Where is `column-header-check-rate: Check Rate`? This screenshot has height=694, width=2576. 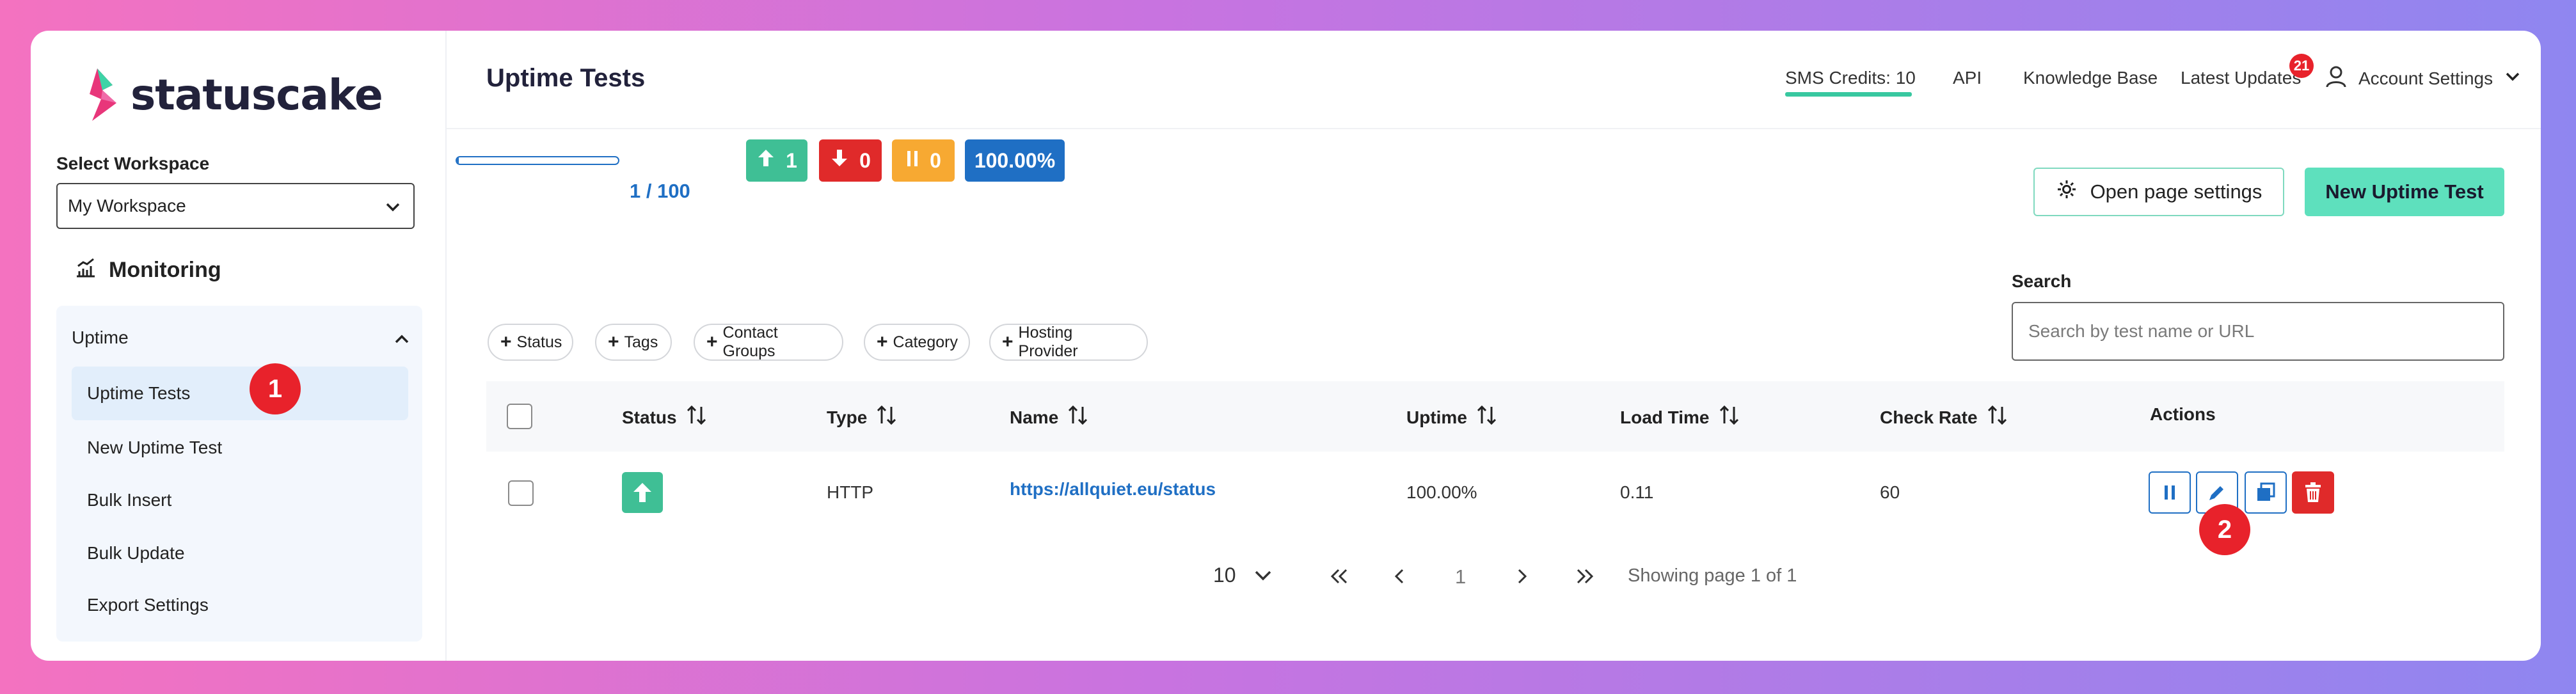 column-header-check-rate: Check Rate is located at coordinates (1944, 417).